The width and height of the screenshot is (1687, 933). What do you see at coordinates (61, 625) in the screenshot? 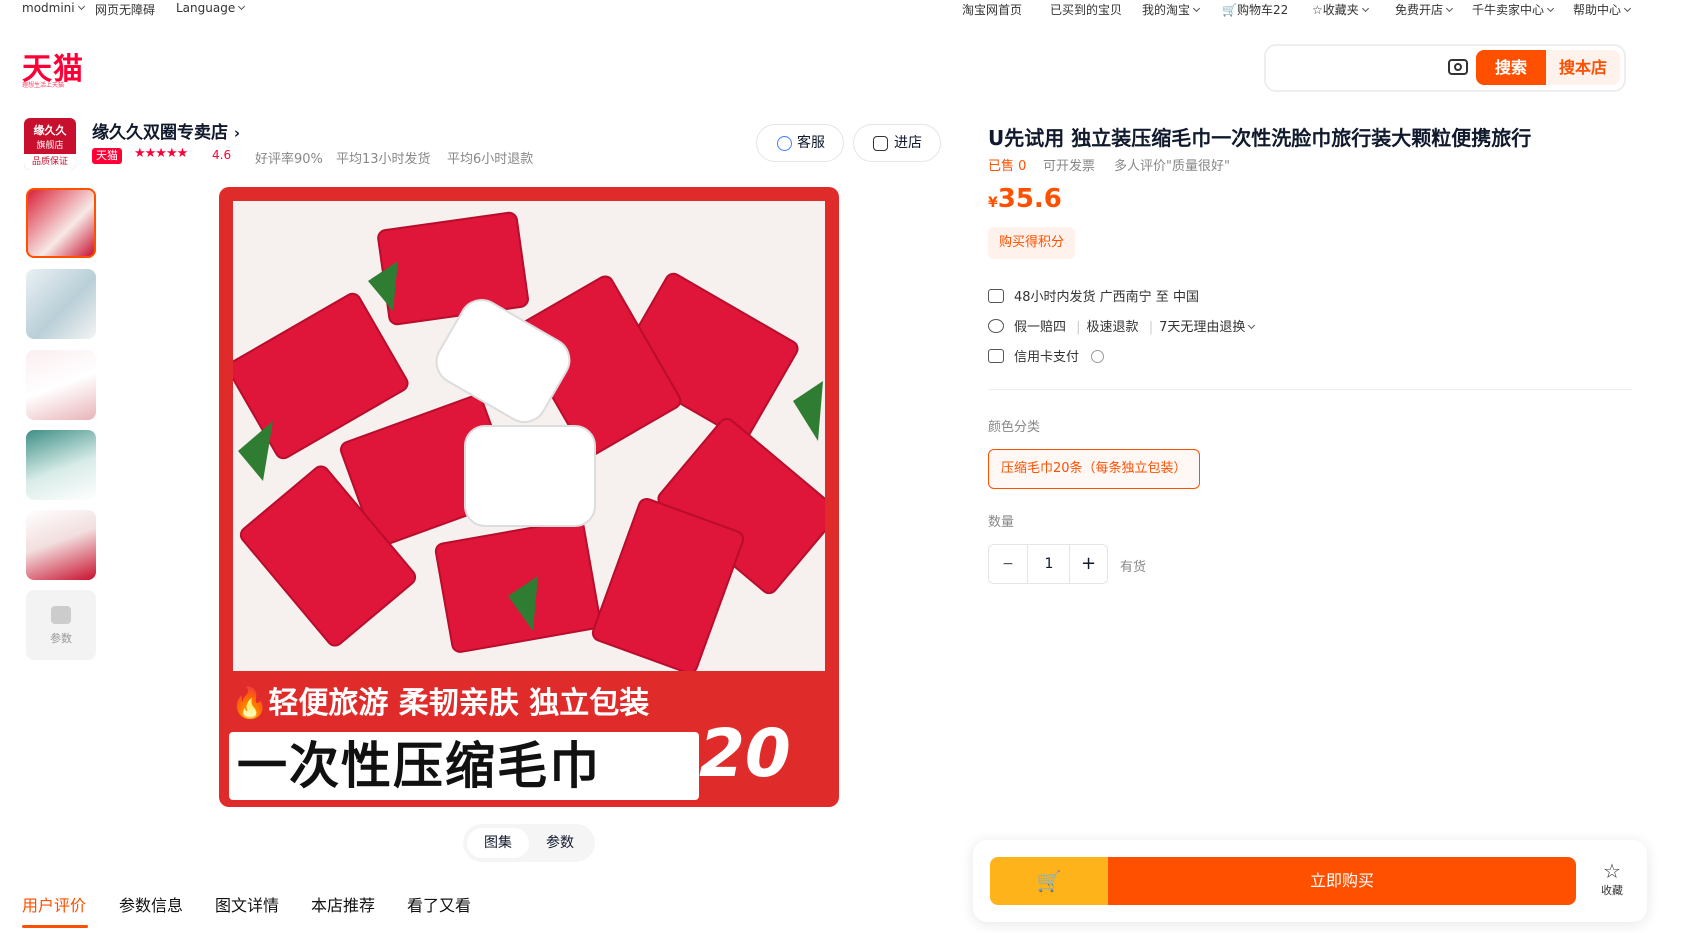
I see `params-thumbnail: 参数` at bounding box center [61, 625].